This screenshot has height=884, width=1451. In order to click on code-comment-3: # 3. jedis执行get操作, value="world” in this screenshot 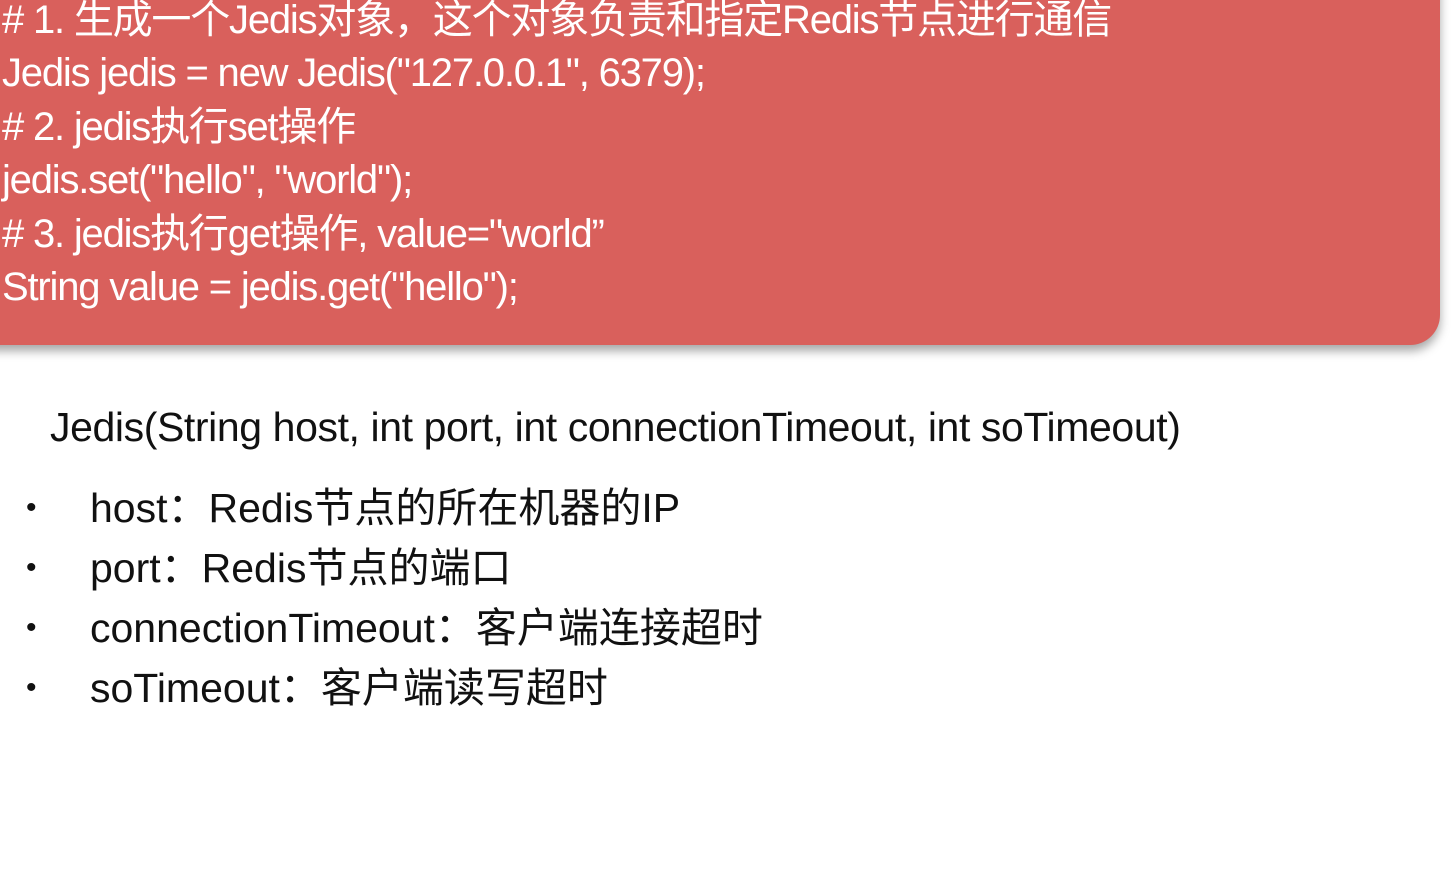, I will do `click(303, 233)`.